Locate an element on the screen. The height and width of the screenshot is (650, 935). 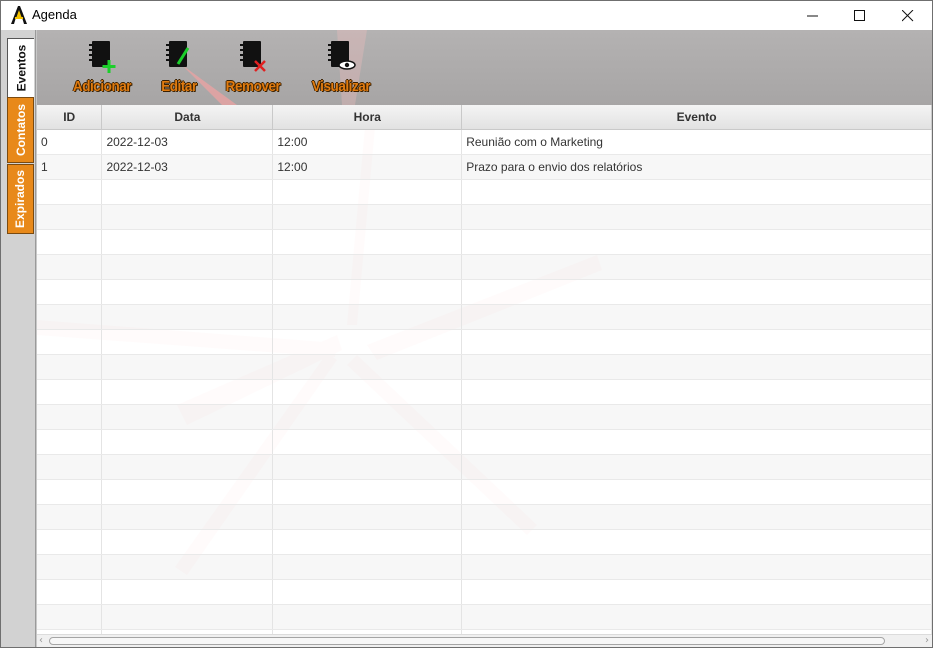
column-header-data: Data is located at coordinates (187, 117).